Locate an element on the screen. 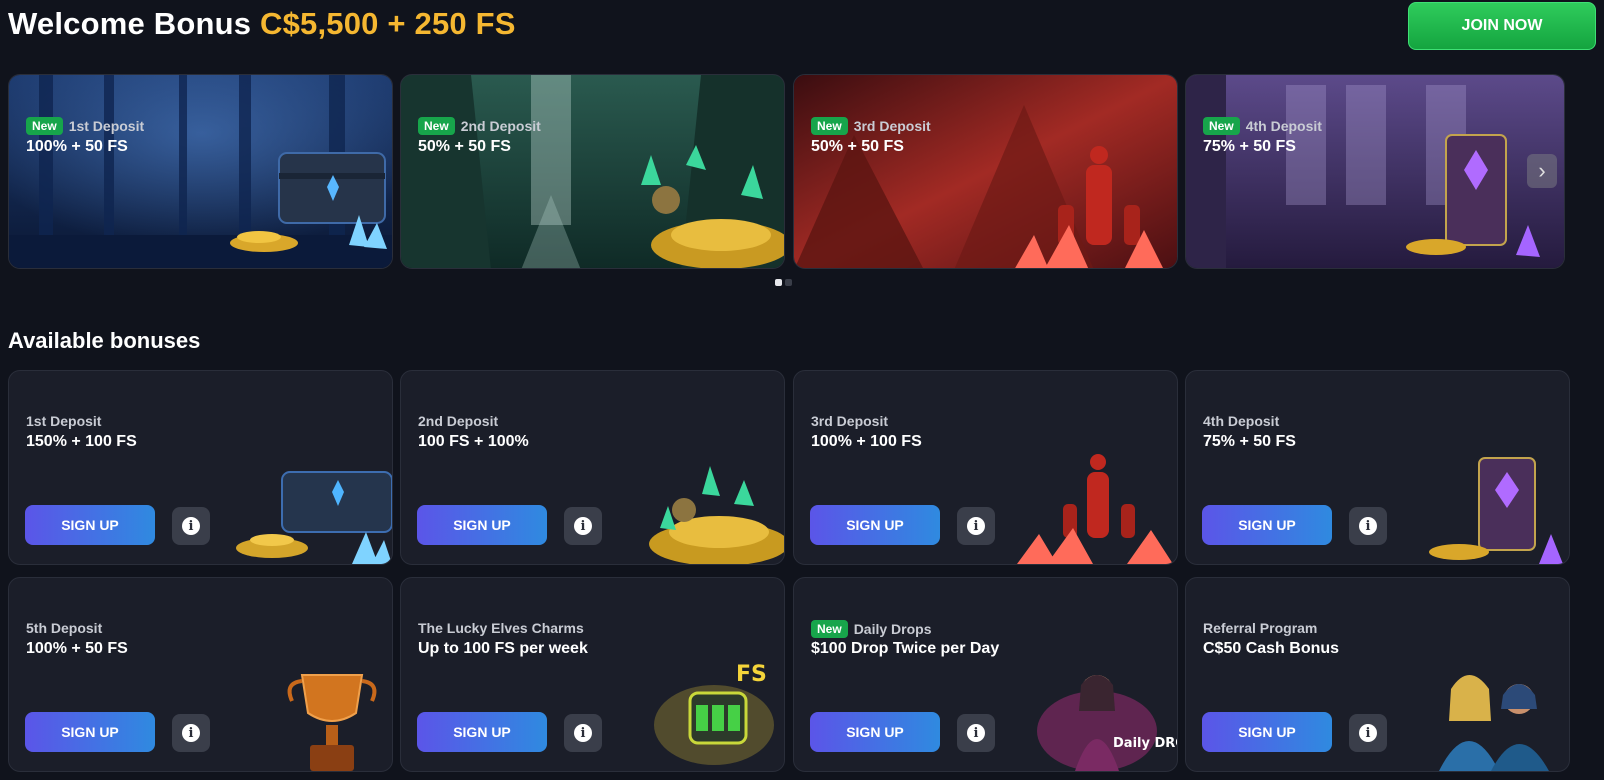 The image size is (1604, 780). card-subtitle: 5th Deposit is located at coordinates (64, 628).